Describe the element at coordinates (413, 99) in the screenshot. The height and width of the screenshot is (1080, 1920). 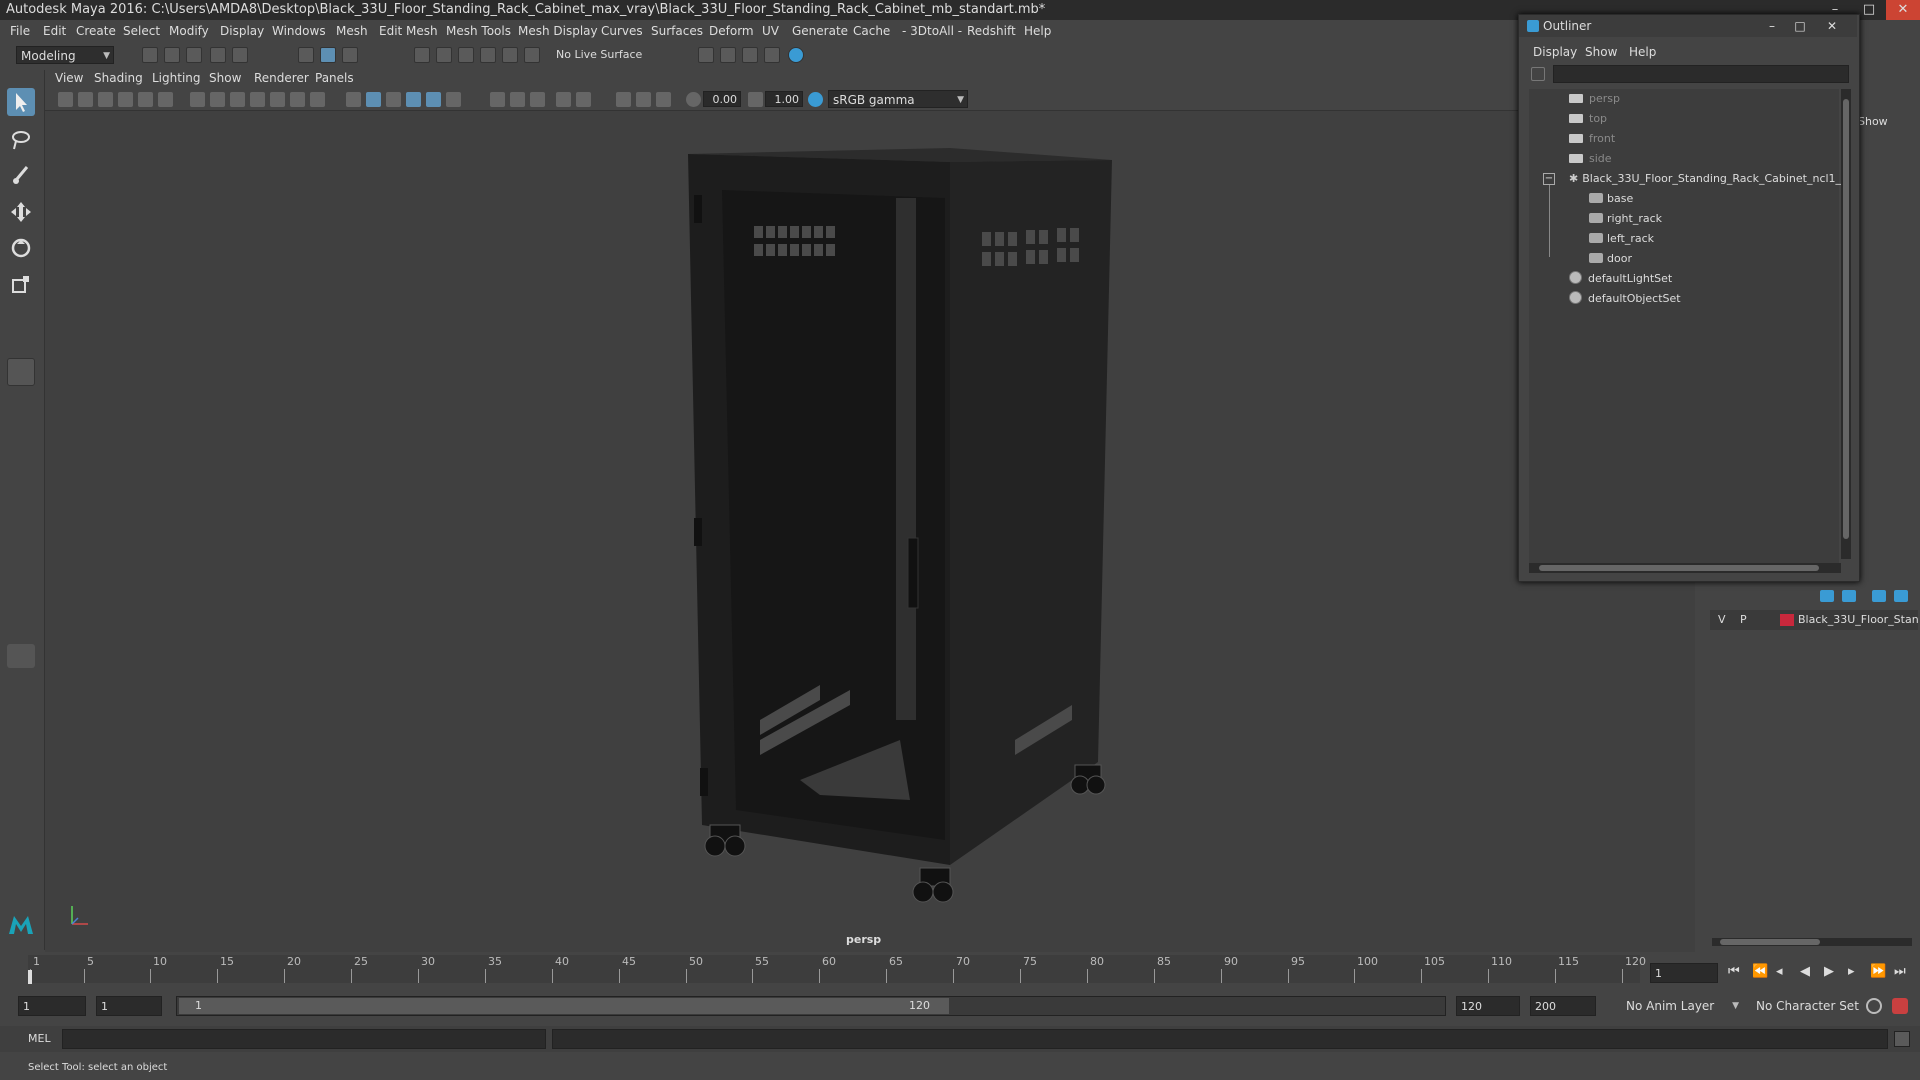
I see `motion-blur-icon` at that location.